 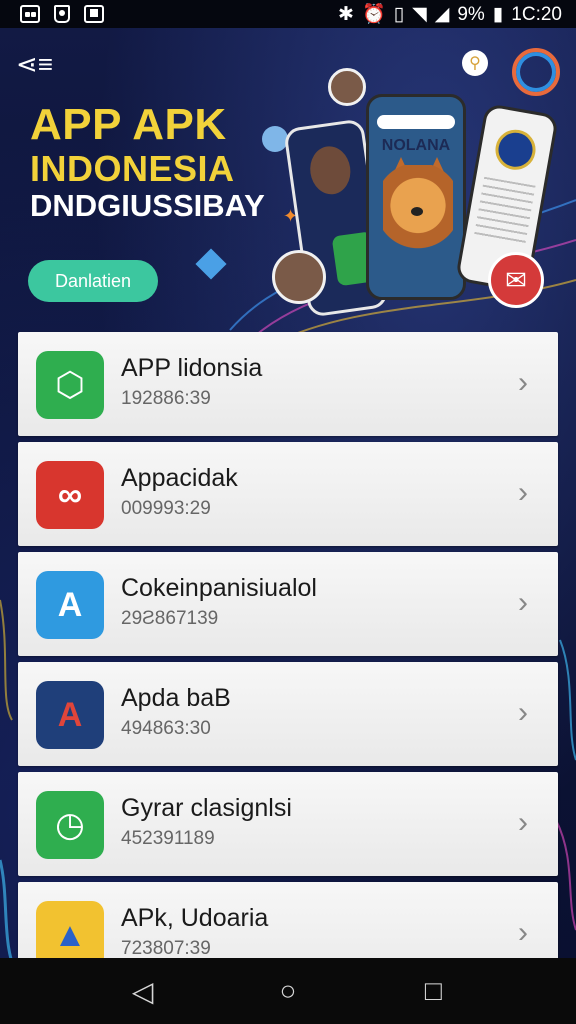 I want to click on system-nav-bar: ◁ ○ □, so click(x=288, y=991).